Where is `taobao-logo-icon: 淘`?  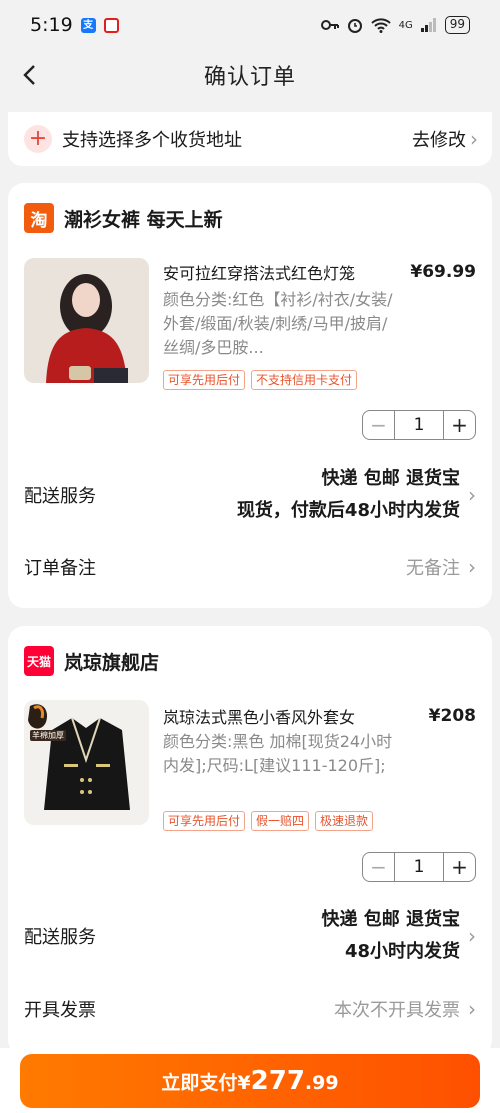
taobao-logo-icon: 淘 is located at coordinates (39, 218).